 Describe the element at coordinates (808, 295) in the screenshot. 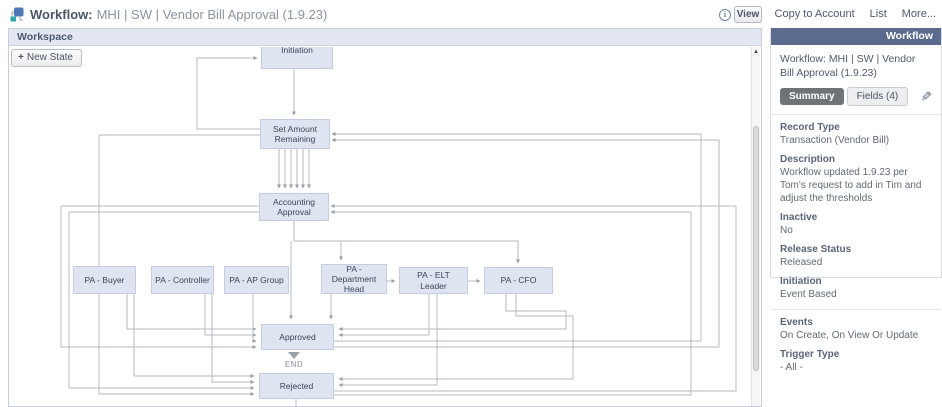

I see `field-value: Event Based` at that location.